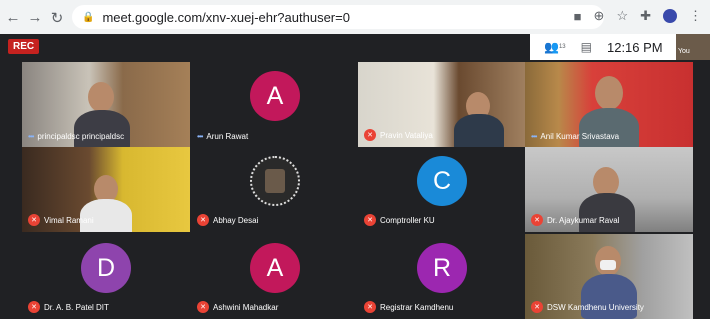 Image resolution: width=710 pixels, height=319 pixels. Describe the element at coordinates (24, 46) in the screenshot. I see `recording-badge: REC` at that location.